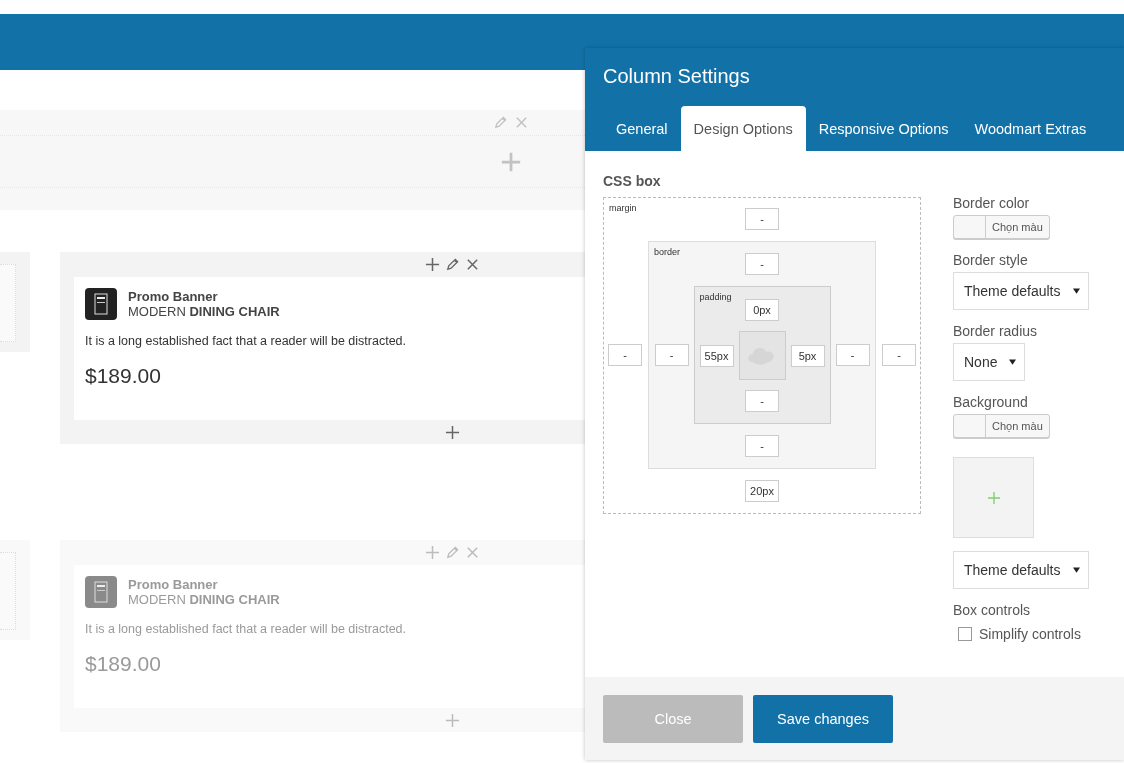  Describe the element at coordinates (676, 76) in the screenshot. I see `panel-title: Column Settings` at that location.